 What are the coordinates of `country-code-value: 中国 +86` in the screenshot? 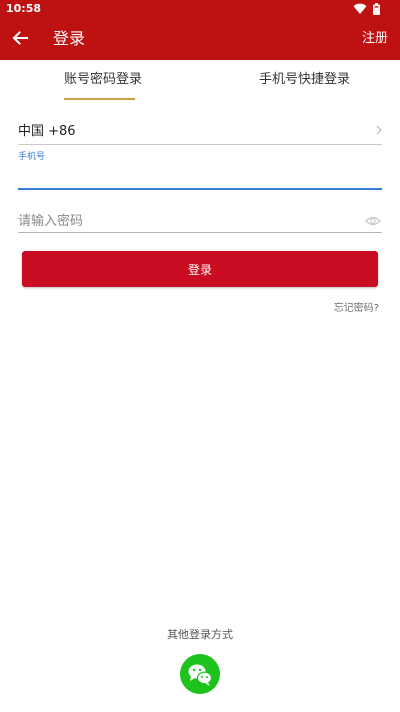 It's located at (47, 131).